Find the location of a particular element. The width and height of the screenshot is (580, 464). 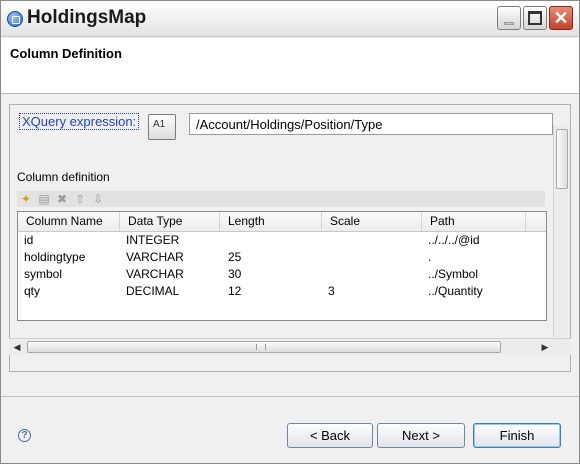

finish-button-label: Finish is located at coordinates (517, 435).